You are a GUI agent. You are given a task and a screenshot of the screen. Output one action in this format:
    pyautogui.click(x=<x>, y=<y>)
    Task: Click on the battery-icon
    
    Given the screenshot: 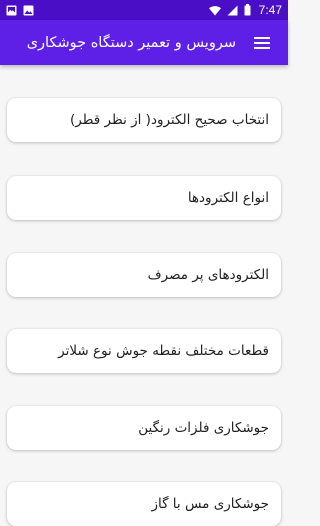 What is the action you would take?
    pyautogui.click(x=247, y=10)
    